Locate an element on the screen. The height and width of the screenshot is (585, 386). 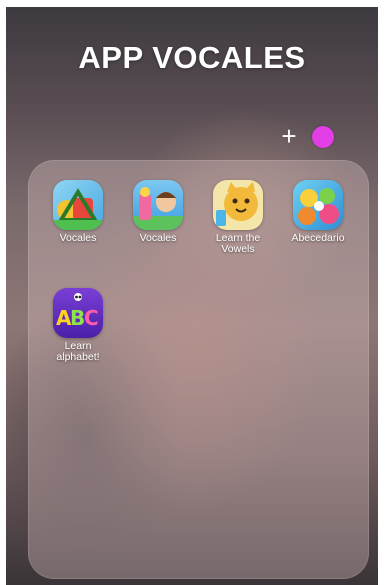
app-vocales-1: Vocales is located at coordinates (78, 212).